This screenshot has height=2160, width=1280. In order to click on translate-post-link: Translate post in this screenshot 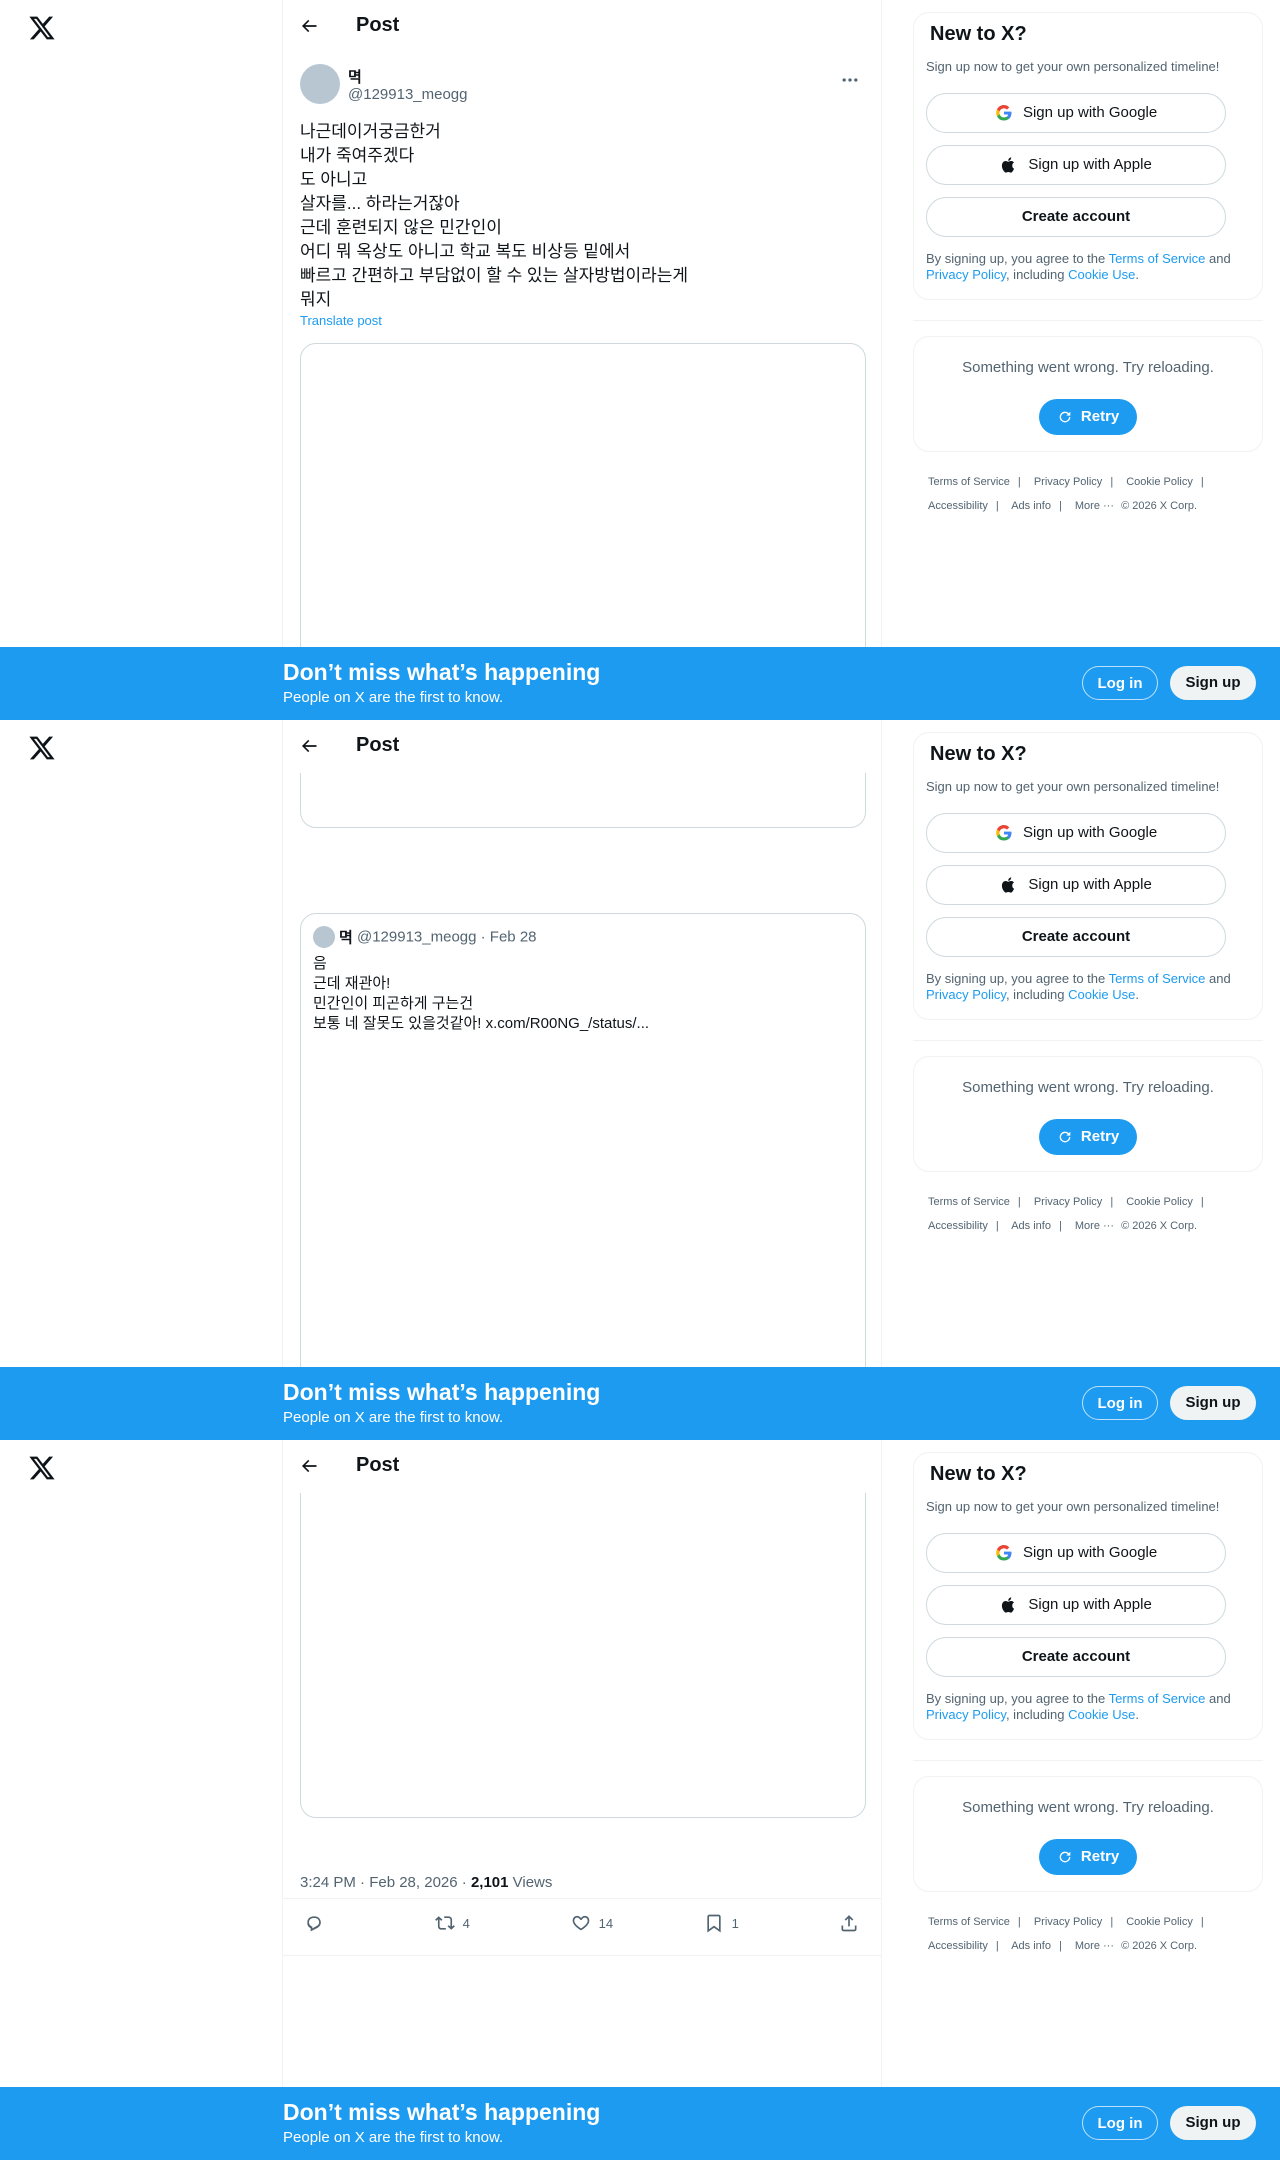, I will do `click(341, 320)`.